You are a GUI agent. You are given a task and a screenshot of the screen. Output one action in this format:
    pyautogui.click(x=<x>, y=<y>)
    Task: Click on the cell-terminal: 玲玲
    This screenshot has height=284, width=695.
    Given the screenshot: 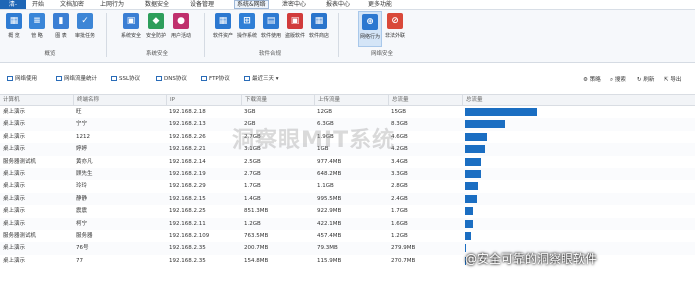 What is the action you would take?
    pyautogui.click(x=82, y=186)
    